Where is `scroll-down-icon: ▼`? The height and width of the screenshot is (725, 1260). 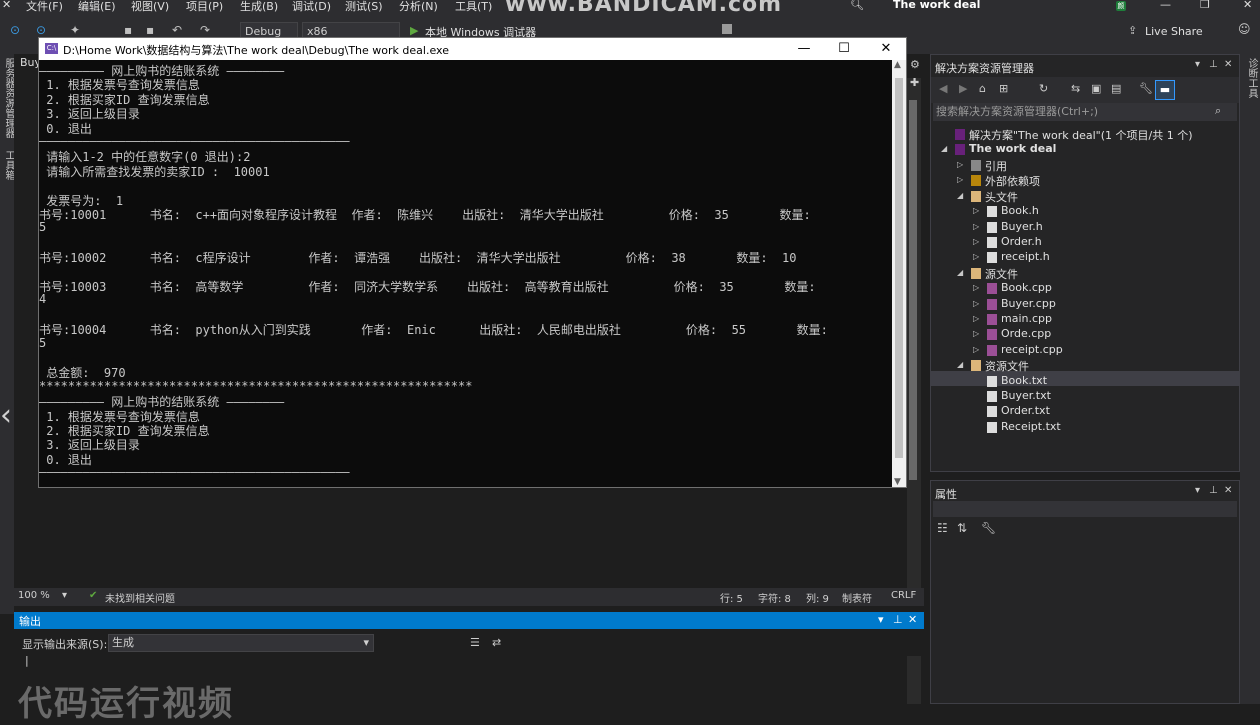 scroll-down-icon: ▼ is located at coordinates (897, 482).